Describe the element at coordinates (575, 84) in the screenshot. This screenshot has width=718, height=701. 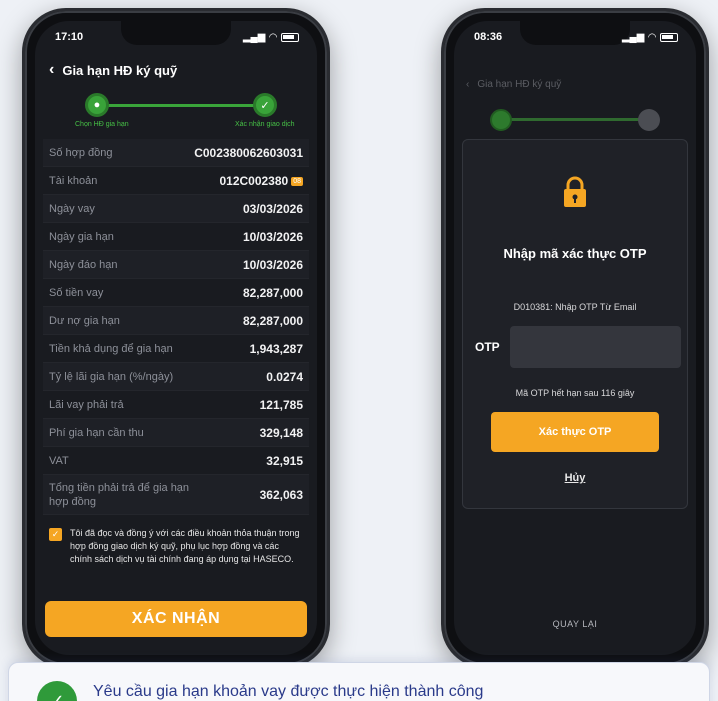
I see `dimmed-app-header: ‹ Gia hạn HĐ ký quỹ` at that location.